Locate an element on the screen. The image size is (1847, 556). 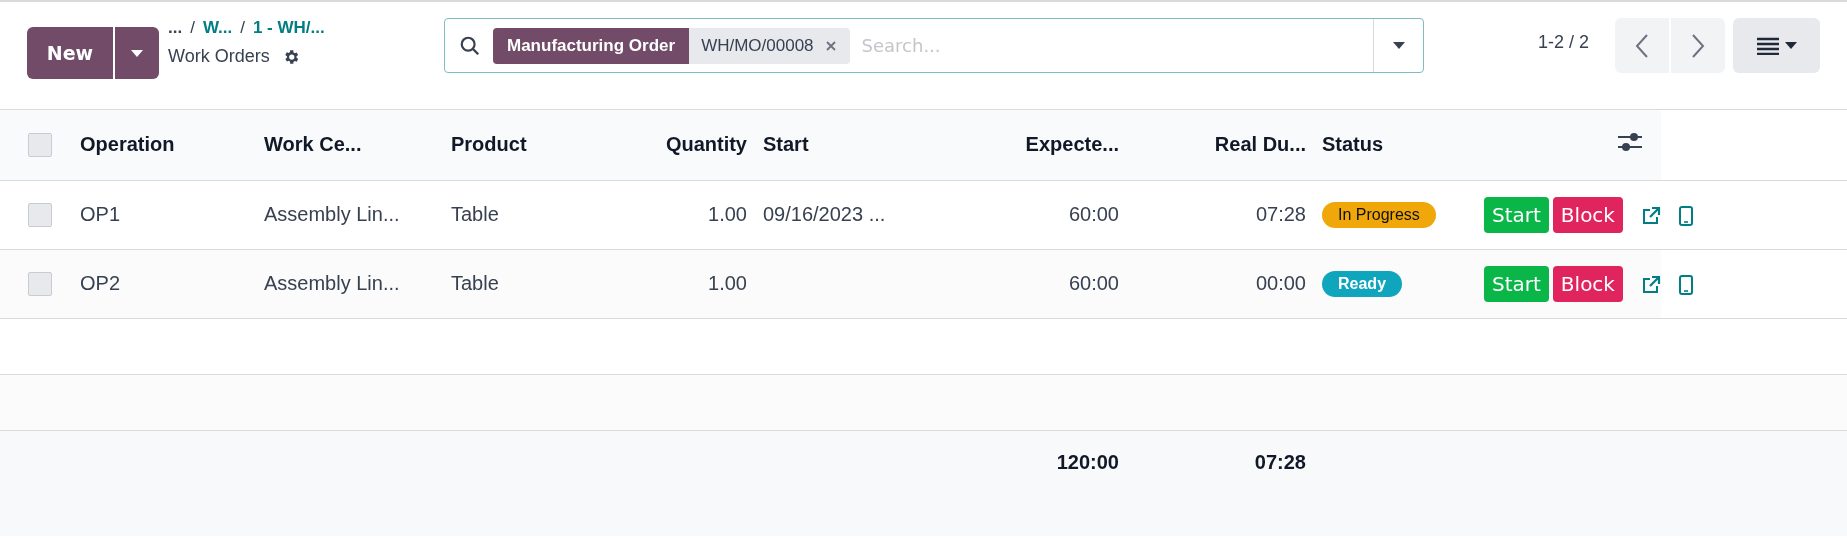
pager-value: 1-2 / 2 is located at coordinates (1563, 42).